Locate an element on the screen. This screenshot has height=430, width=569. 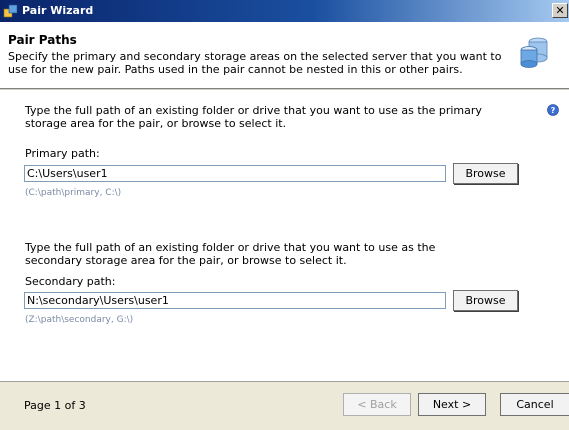
secondary-path-input is located at coordinates (235, 300).